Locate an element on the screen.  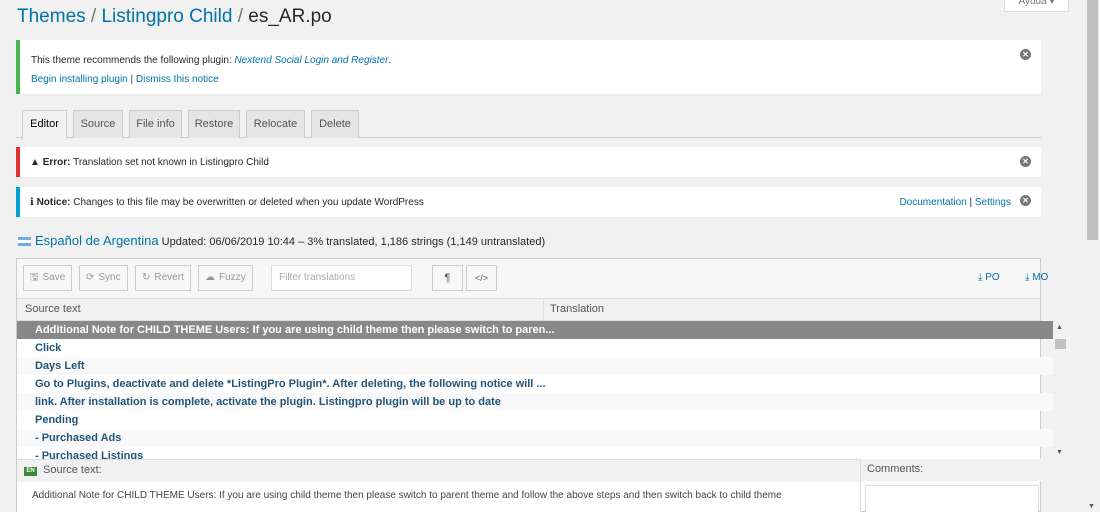
language-badge: EN is located at coordinates (30, 471).